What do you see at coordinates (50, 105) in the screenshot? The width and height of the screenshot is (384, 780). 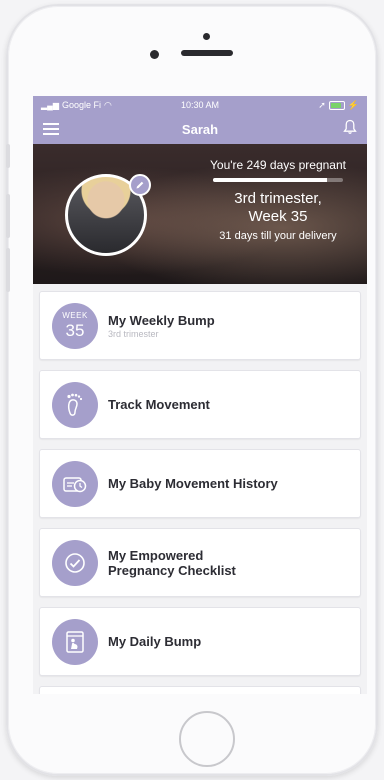 I see `signal-icon: ▂▄▆` at bounding box center [50, 105].